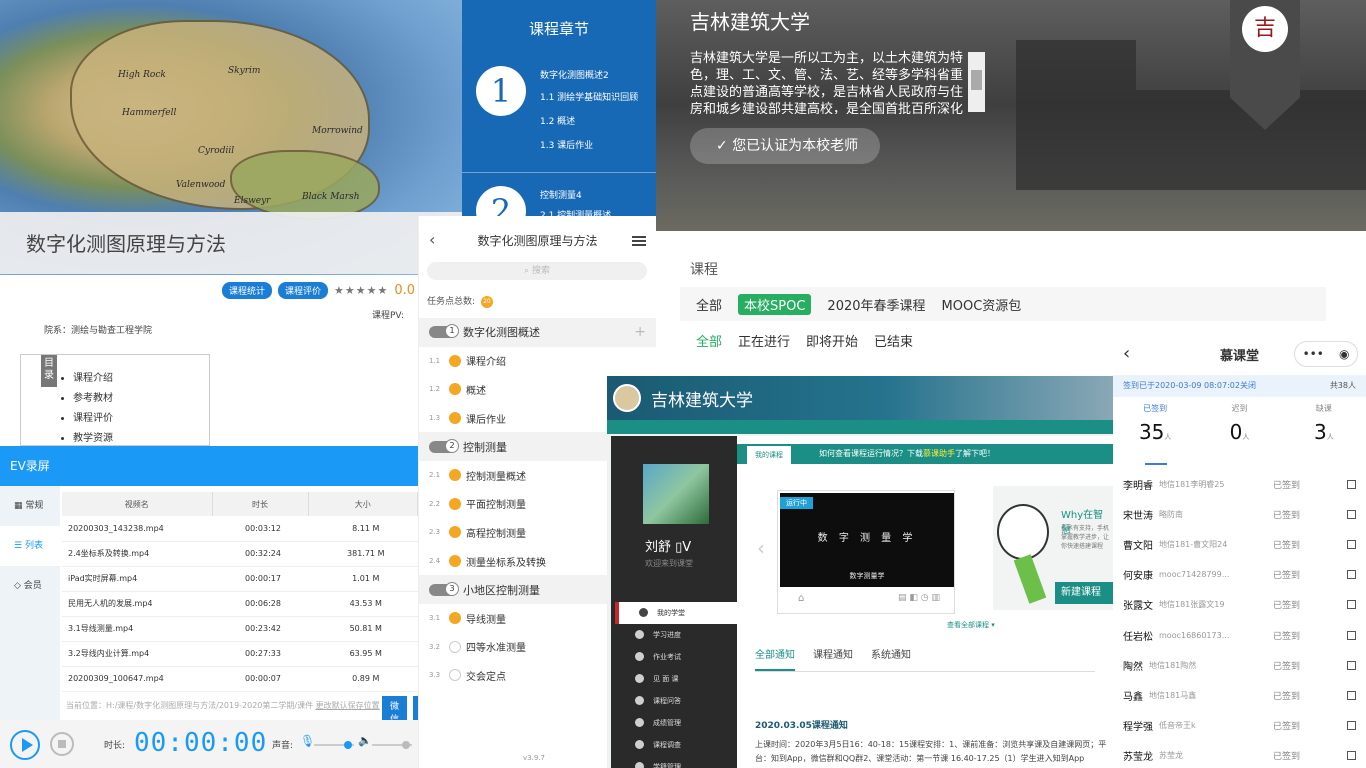 Image resolution: width=1366 pixels, height=768 pixels. What do you see at coordinates (1239, 423) in the screenshot?
I see `stat-late: 迟到 0人` at bounding box center [1239, 423].